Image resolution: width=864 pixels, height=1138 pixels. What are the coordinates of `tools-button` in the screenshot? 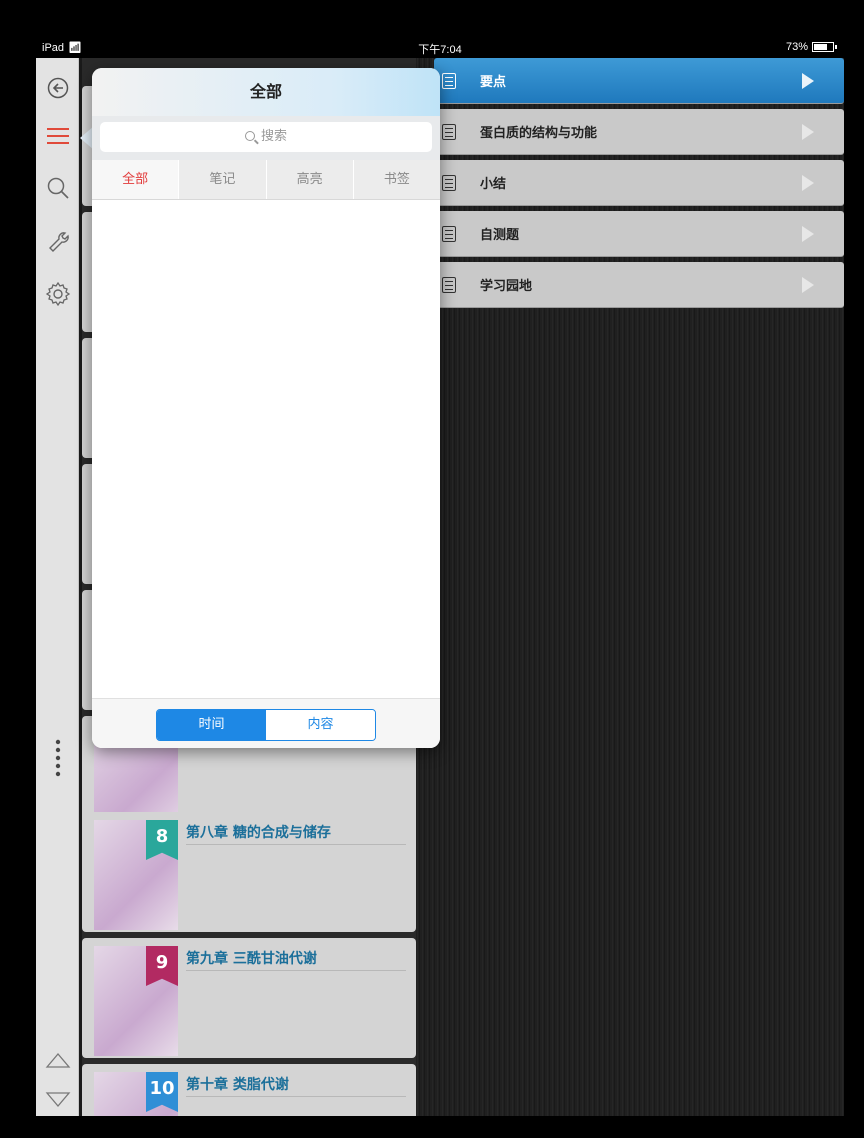 It's located at (57, 240).